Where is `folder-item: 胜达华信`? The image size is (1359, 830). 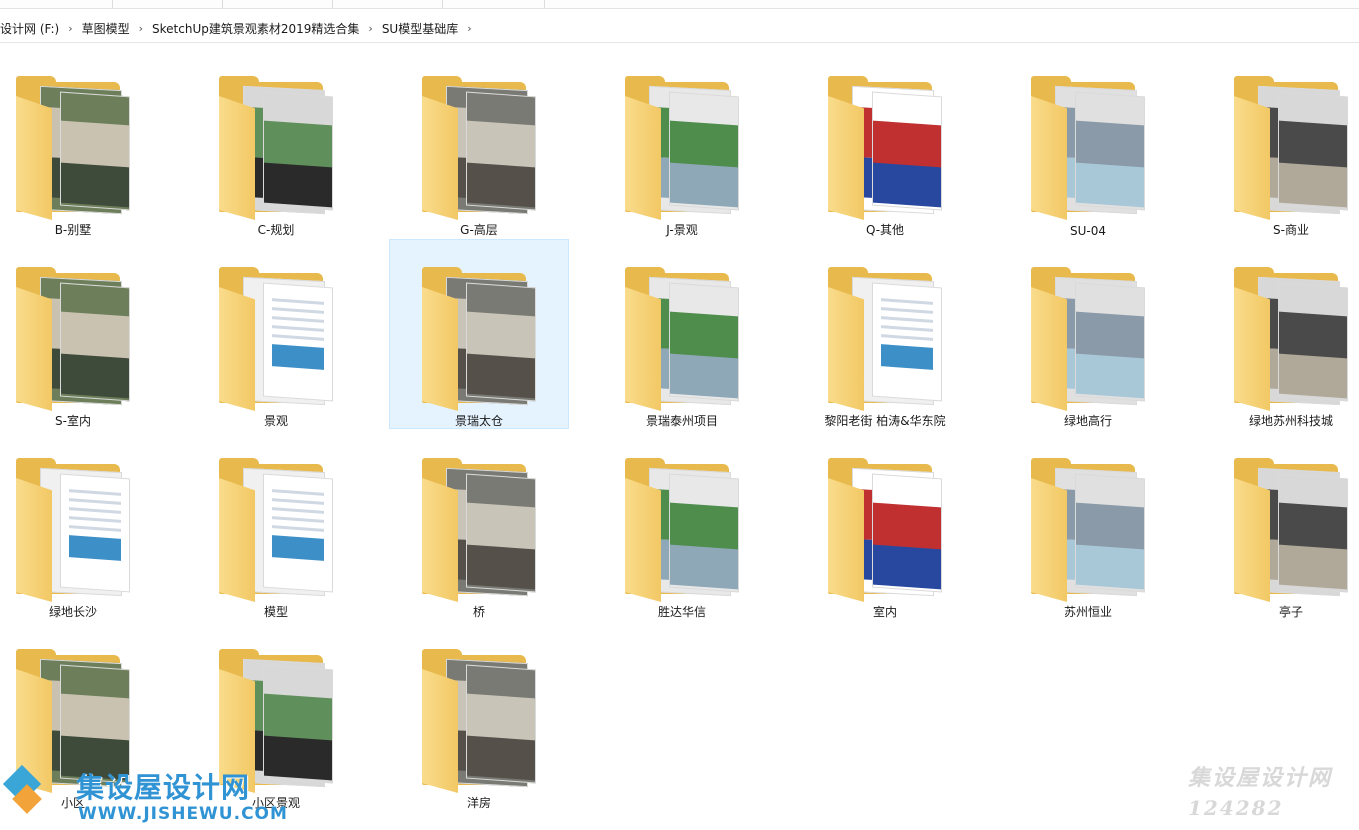
folder-item: 胜达华信 is located at coordinates (682, 525).